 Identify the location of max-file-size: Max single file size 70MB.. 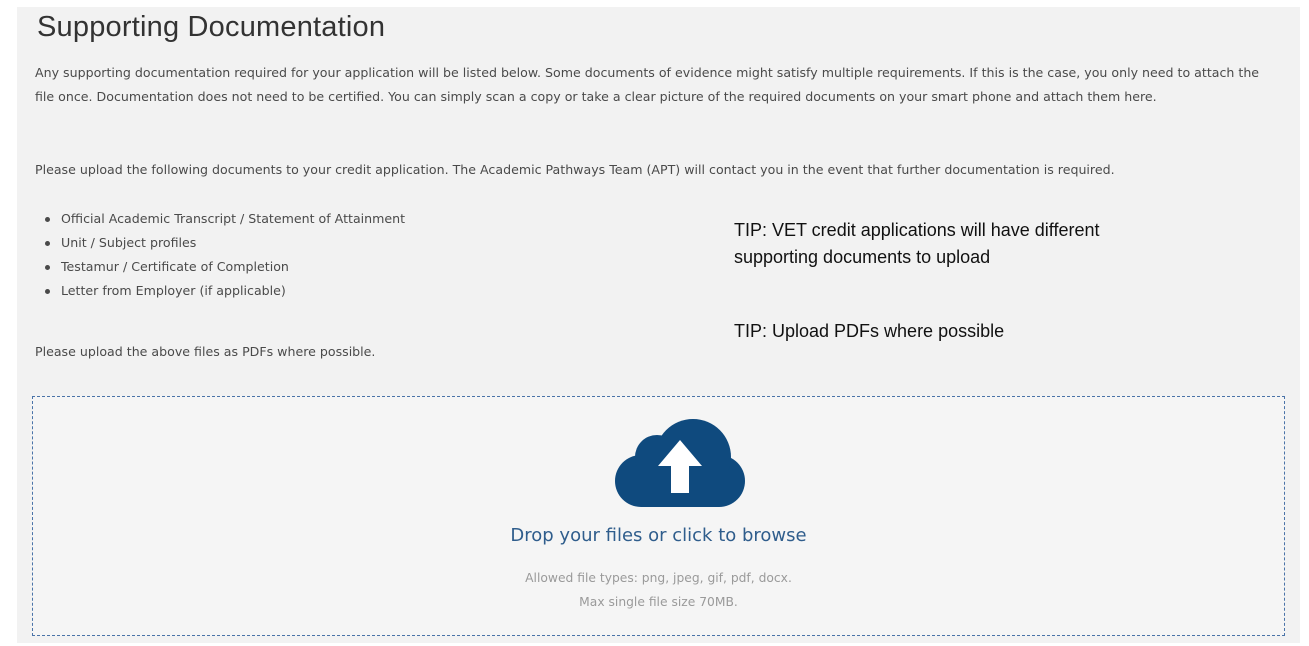
(658, 602).